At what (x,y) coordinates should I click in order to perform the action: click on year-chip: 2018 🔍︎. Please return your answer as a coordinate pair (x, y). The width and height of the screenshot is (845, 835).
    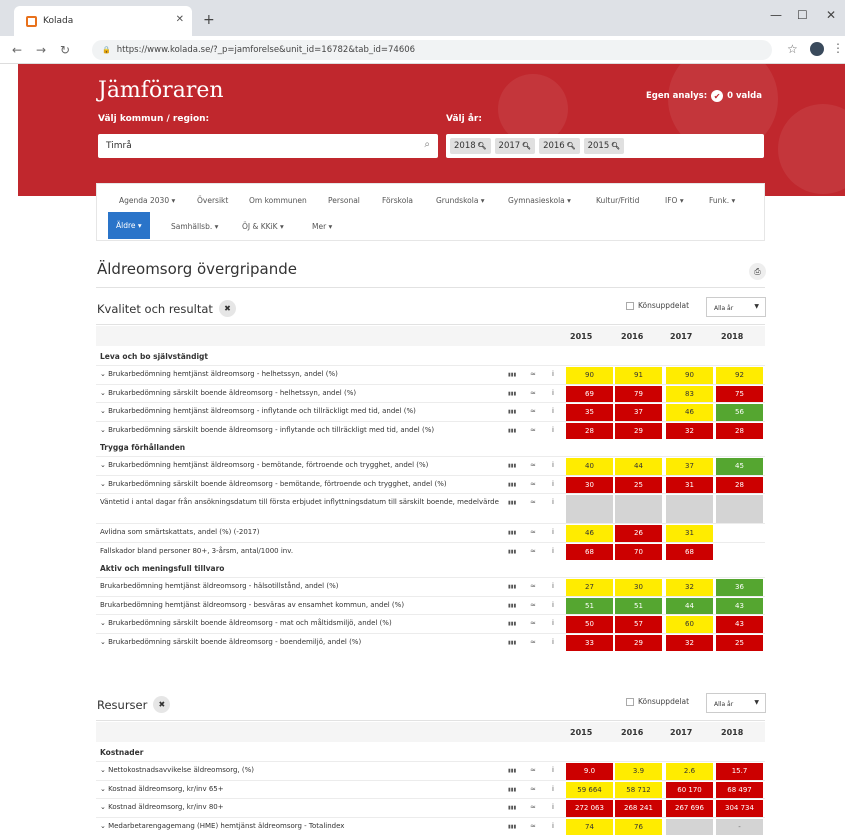
    Looking at the image, I should click on (470, 146).